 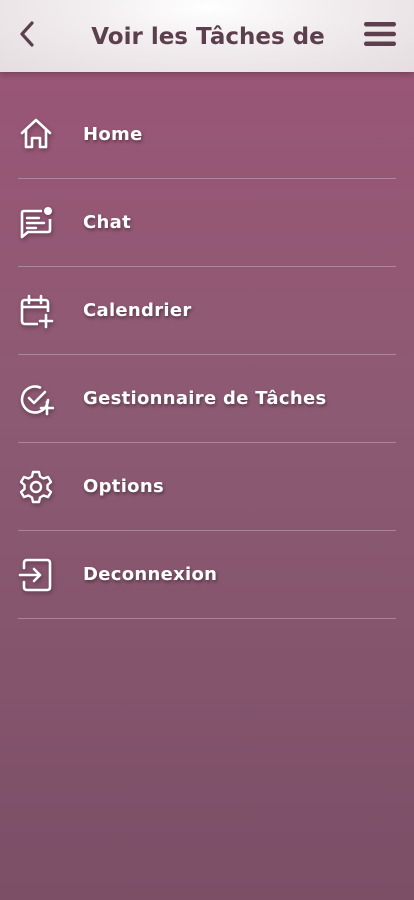 What do you see at coordinates (36, 399) in the screenshot?
I see `task-check-icon` at bounding box center [36, 399].